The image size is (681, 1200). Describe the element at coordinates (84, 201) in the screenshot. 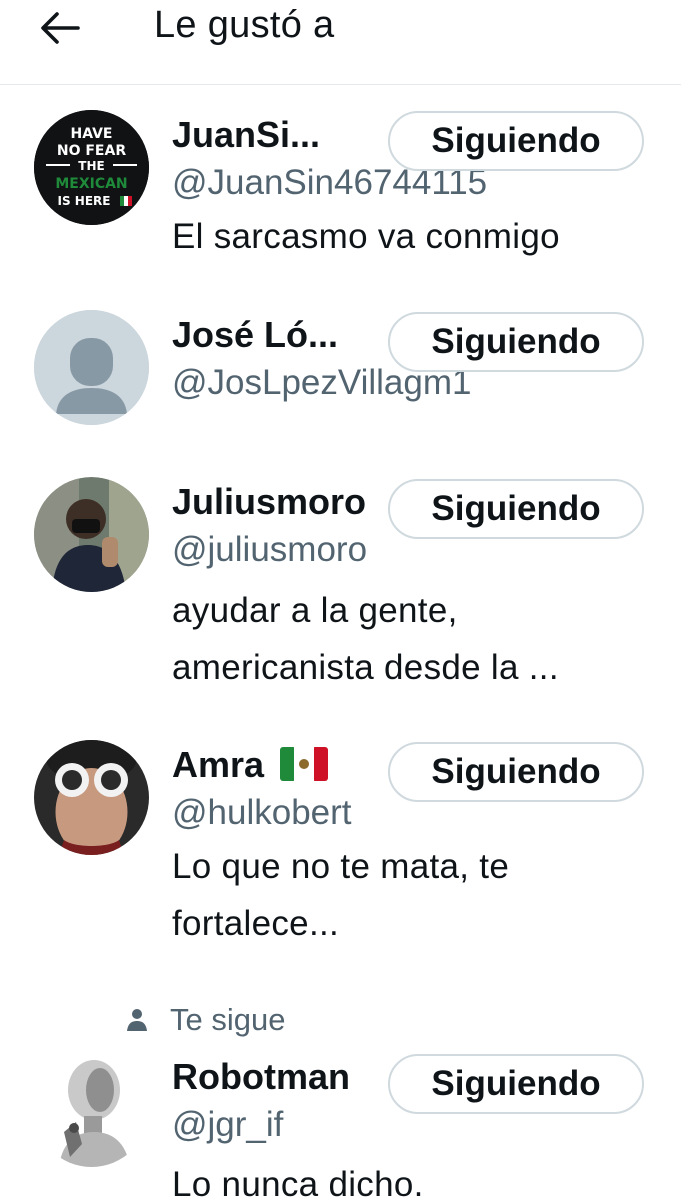

I see `svg-text: IS HERE` at that location.